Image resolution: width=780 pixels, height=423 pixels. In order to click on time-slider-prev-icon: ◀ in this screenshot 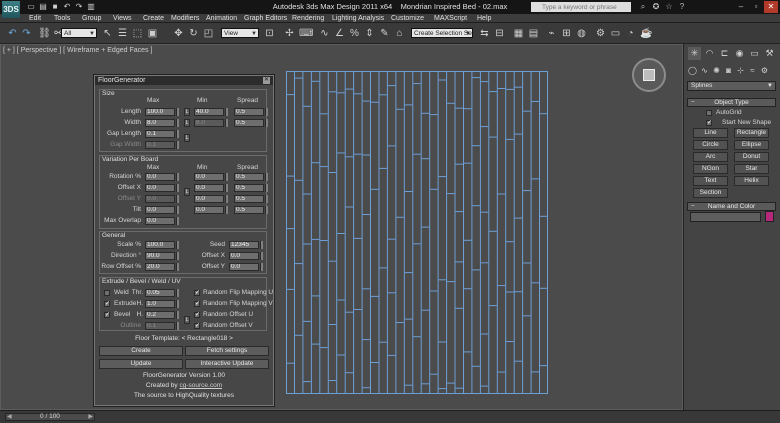, I will do `click(9, 417)`.